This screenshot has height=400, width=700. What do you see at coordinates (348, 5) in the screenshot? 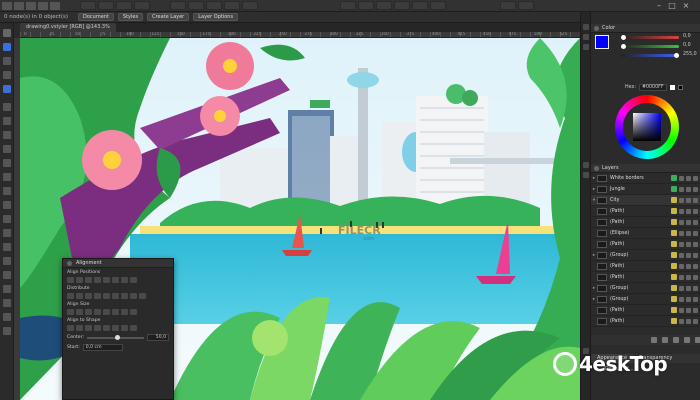
I see `union-button` at bounding box center [348, 5].